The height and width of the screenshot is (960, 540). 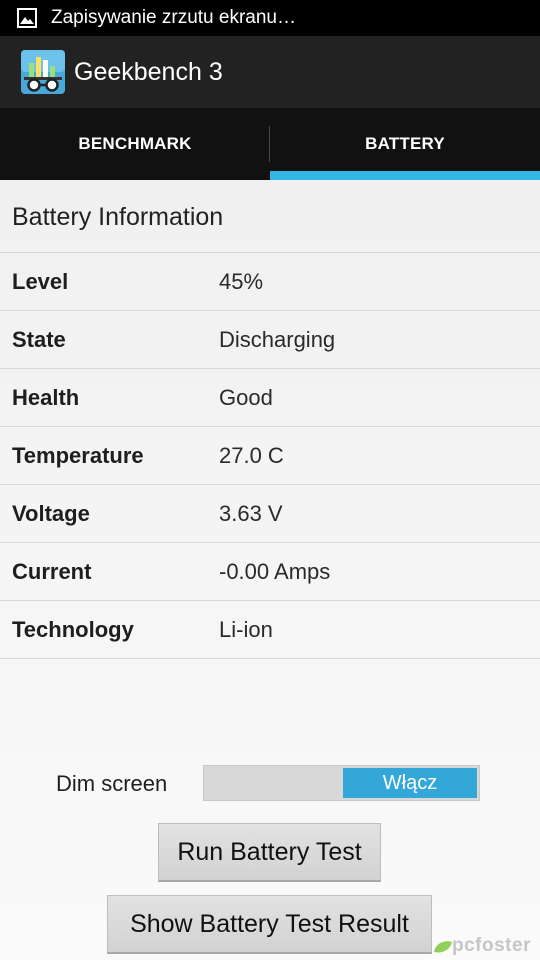 What do you see at coordinates (246, 397) in the screenshot?
I see `row-value: Good` at bounding box center [246, 397].